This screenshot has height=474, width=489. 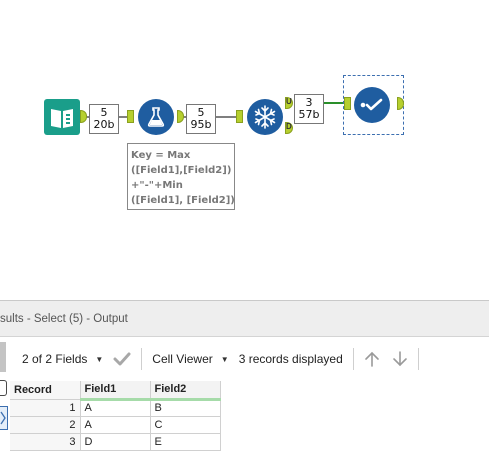 I want to click on table-row: 3 D E, so click(x=115, y=441).